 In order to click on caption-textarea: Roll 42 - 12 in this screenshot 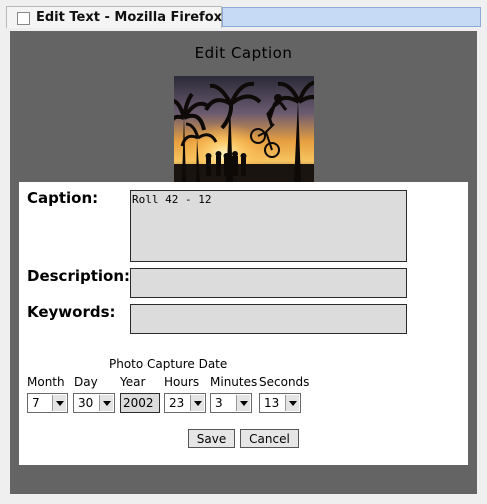, I will do `click(268, 226)`.